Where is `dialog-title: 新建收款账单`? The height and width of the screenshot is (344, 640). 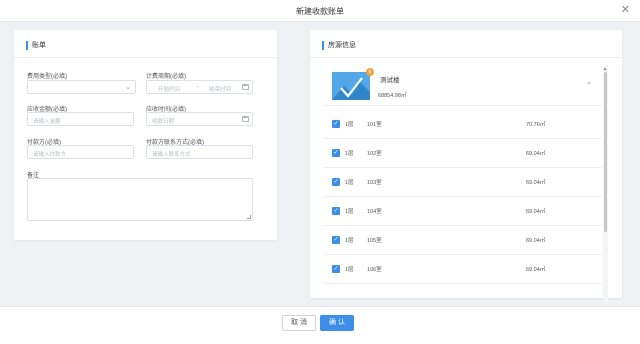
dialog-title: 新建收款账单 is located at coordinates (320, 11).